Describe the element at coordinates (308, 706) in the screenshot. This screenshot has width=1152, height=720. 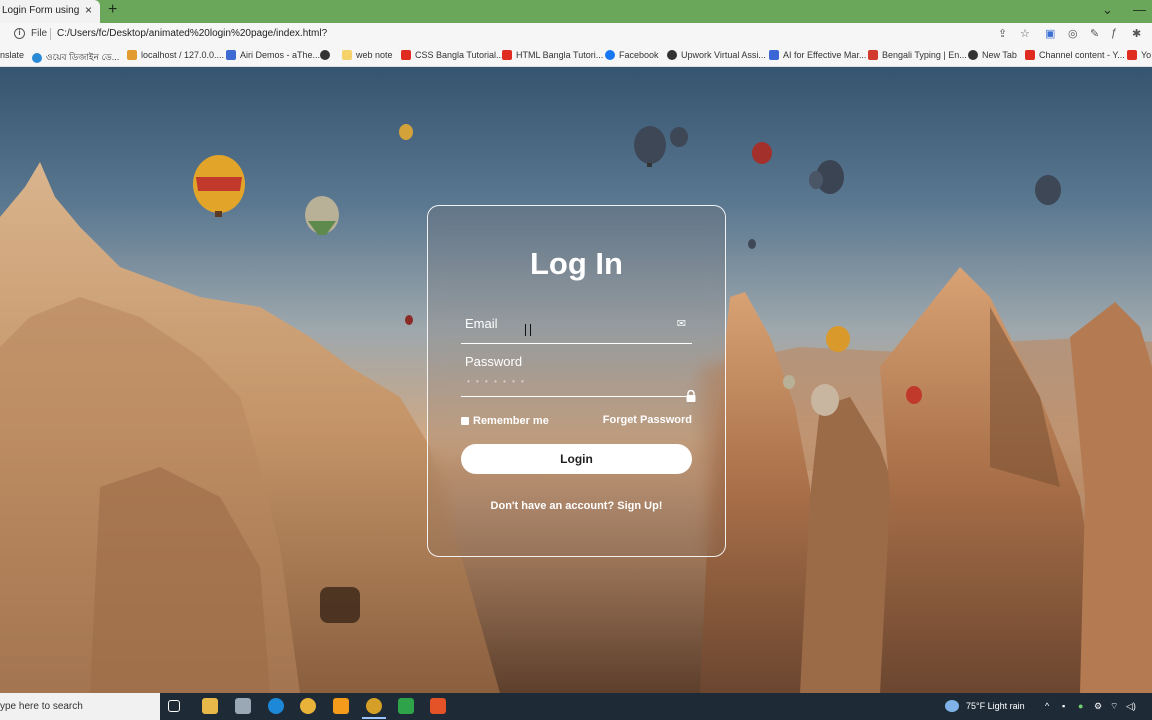
I see `chrome-icon` at that location.